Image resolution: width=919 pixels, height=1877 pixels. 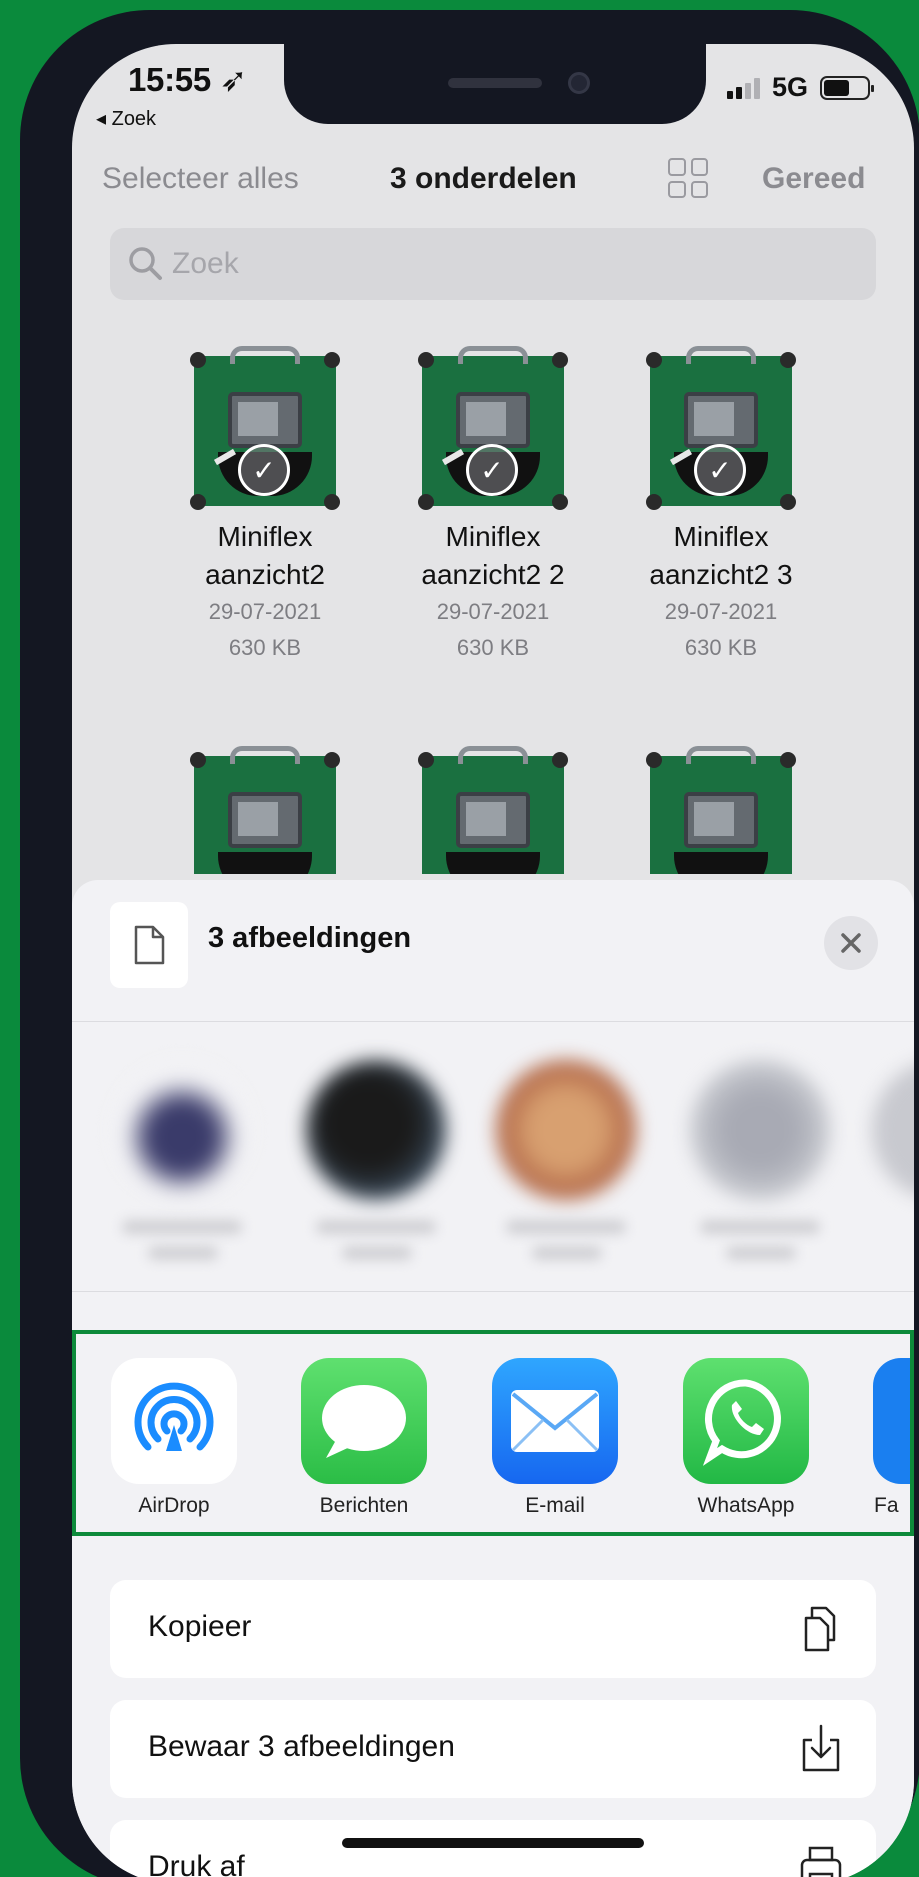 I want to click on action-label: Bewaar 3 afbeeldingen, so click(x=301, y=1746).